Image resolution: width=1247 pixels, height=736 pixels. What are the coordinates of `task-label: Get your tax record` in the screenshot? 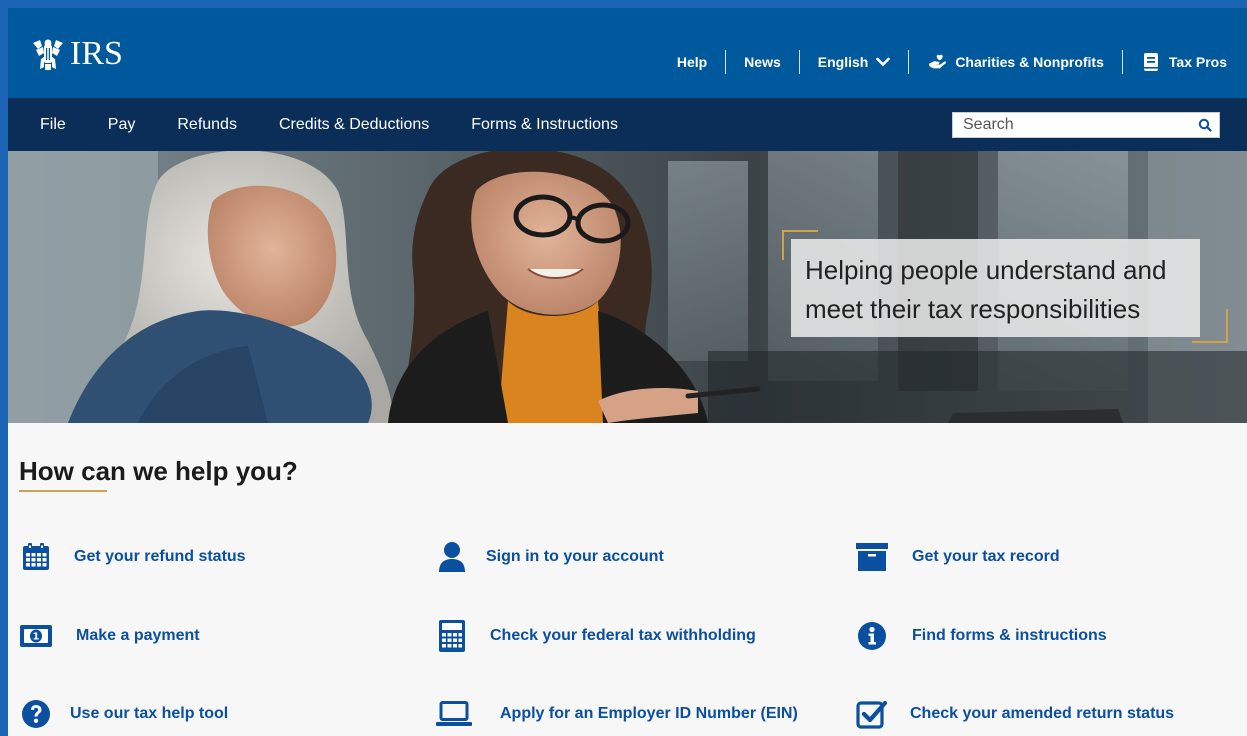 It's located at (986, 556).